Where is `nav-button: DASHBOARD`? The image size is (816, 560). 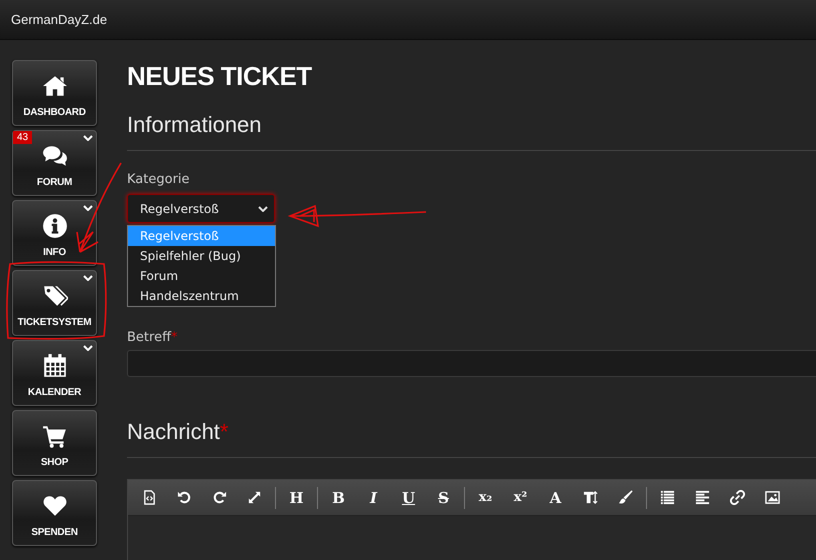 nav-button: DASHBOARD is located at coordinates (54, 93).